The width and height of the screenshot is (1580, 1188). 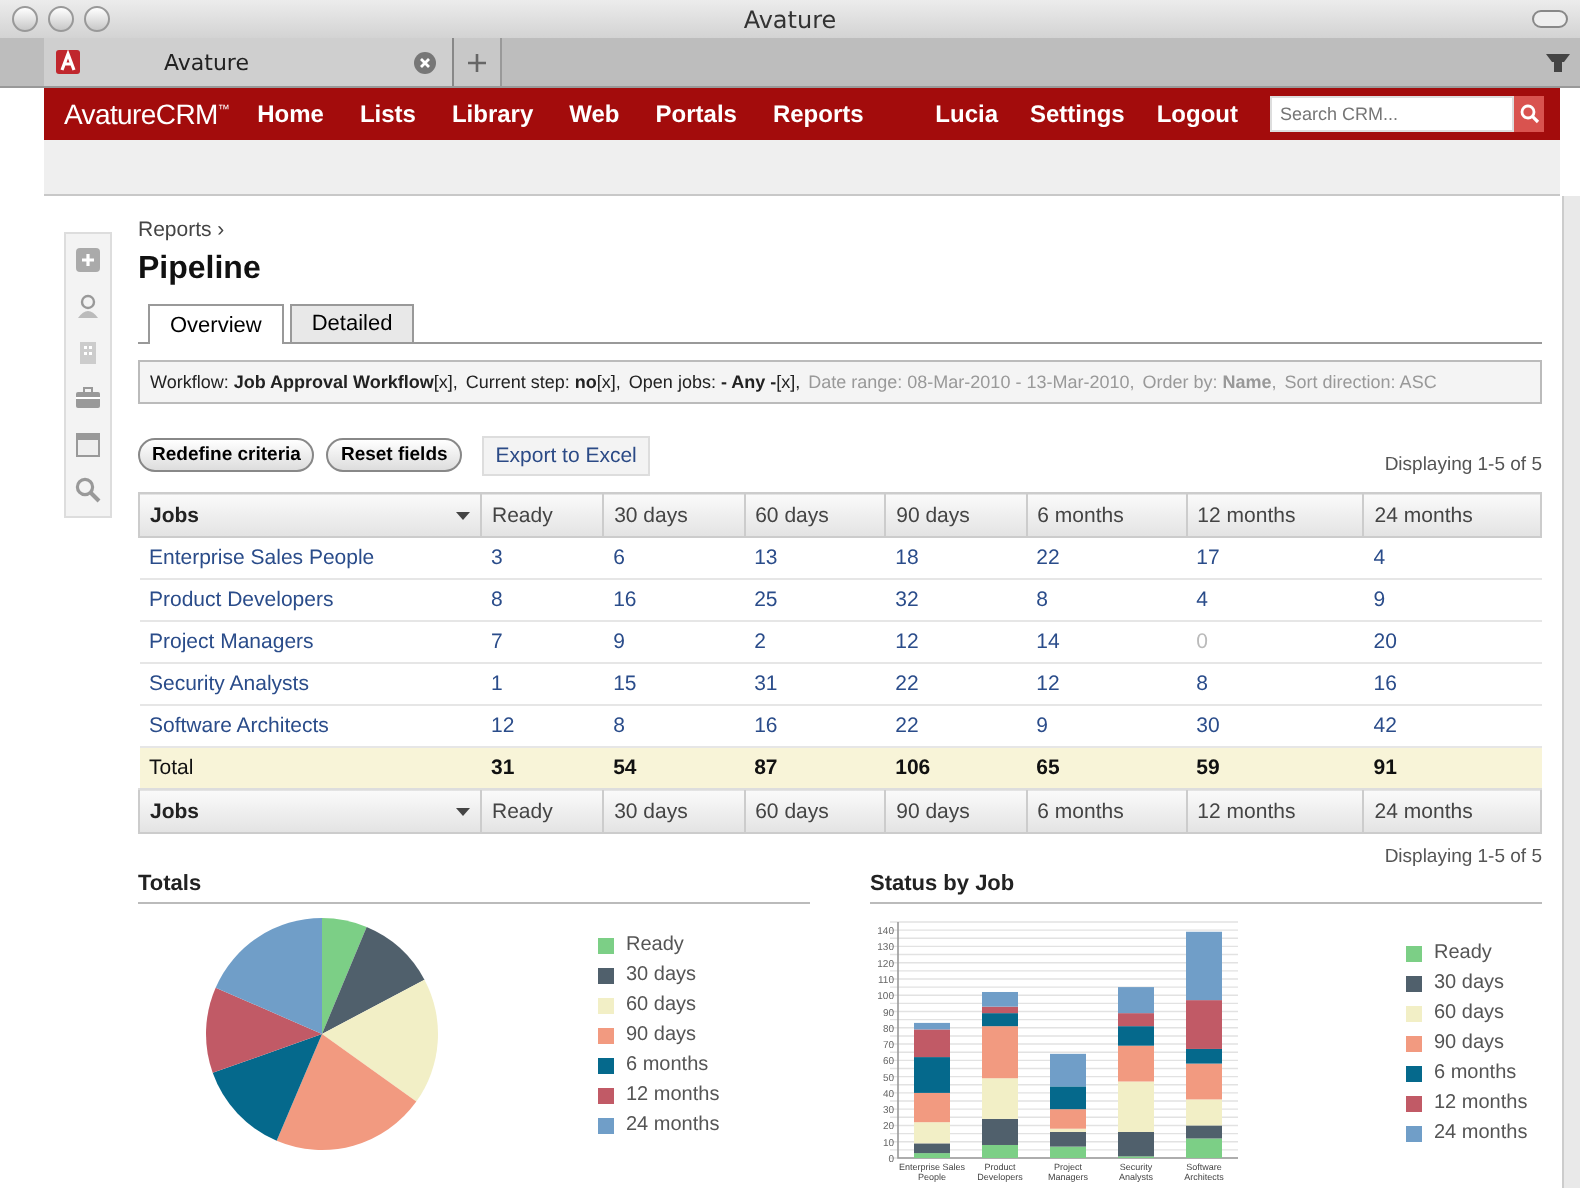 What do you see at coordinates (956, 600) in the screenshot?
I see `count-link: 32` at bounding box center [956, 600].